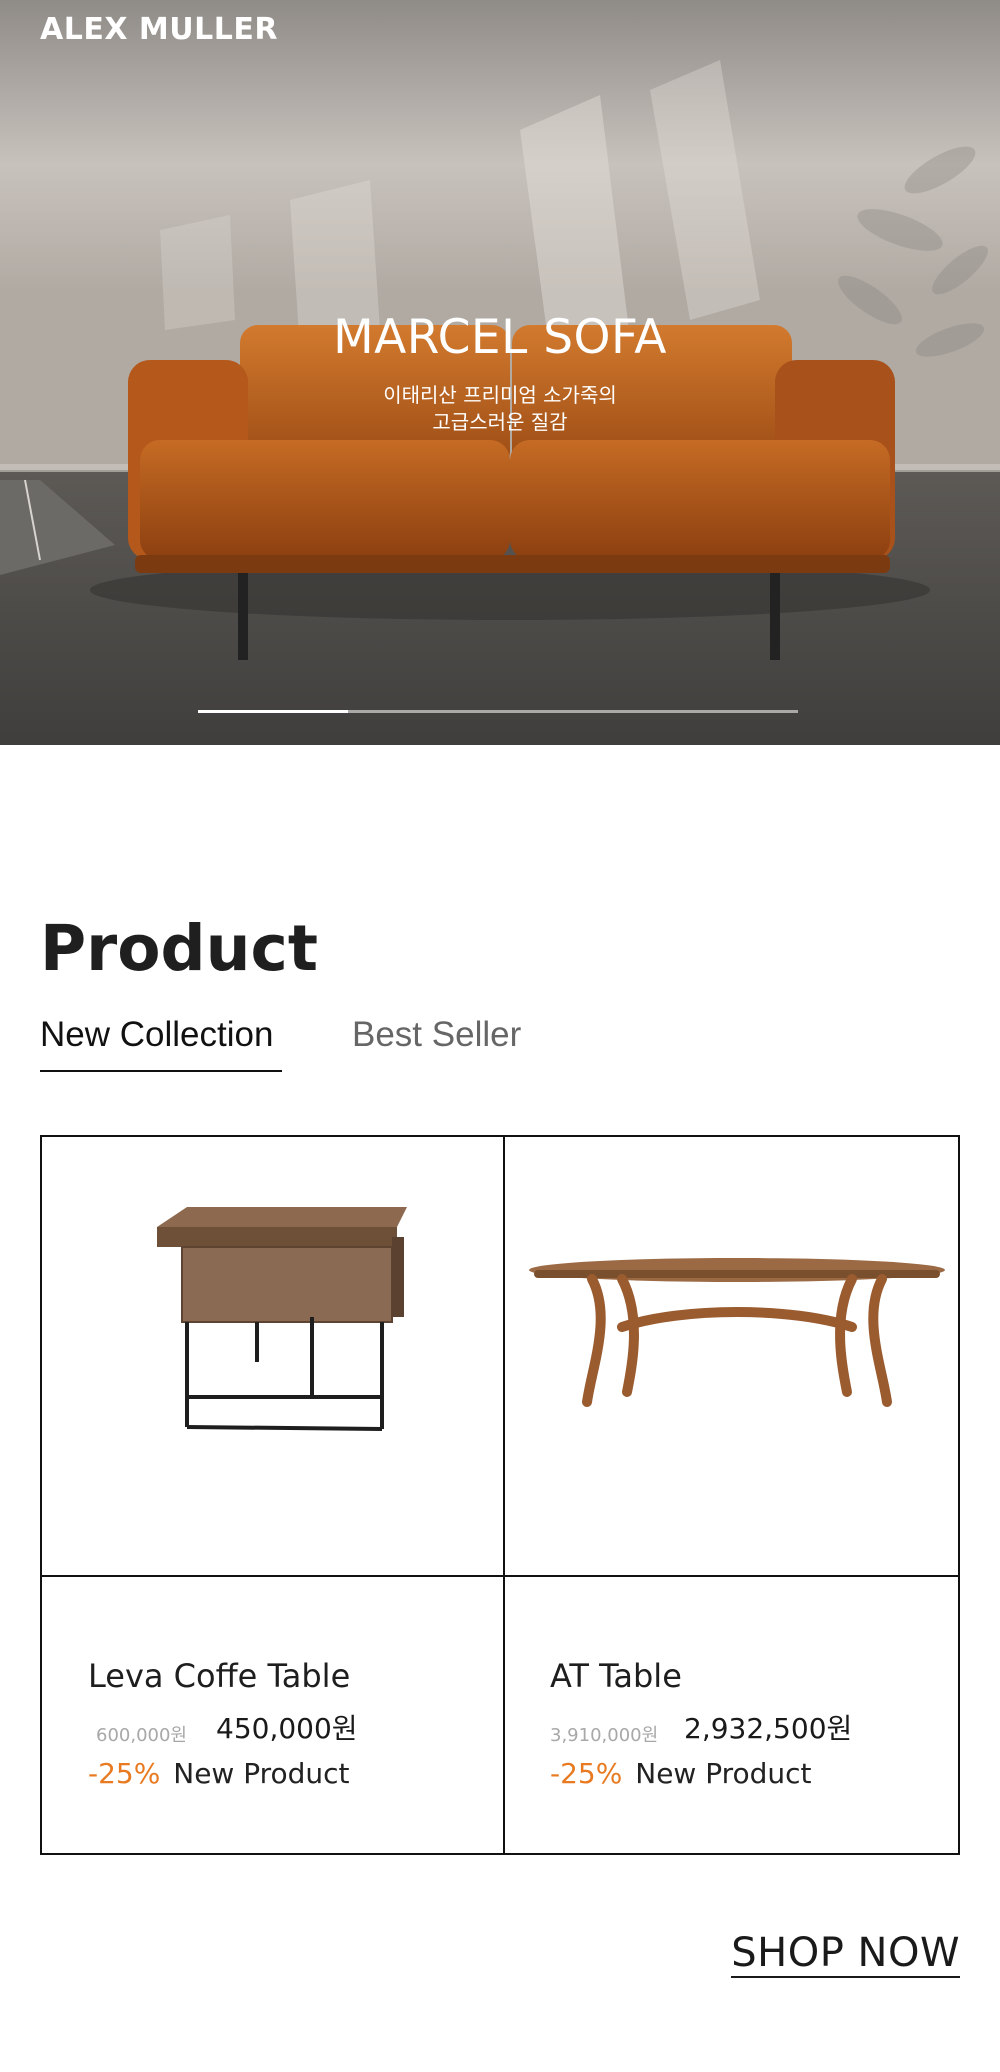 The height and width of the screenshot is (2072, 1000). What do you see at coordinates (737, 1317) in the screenshot?
I see `oval-table-image` at bounding box center [737, 1317].